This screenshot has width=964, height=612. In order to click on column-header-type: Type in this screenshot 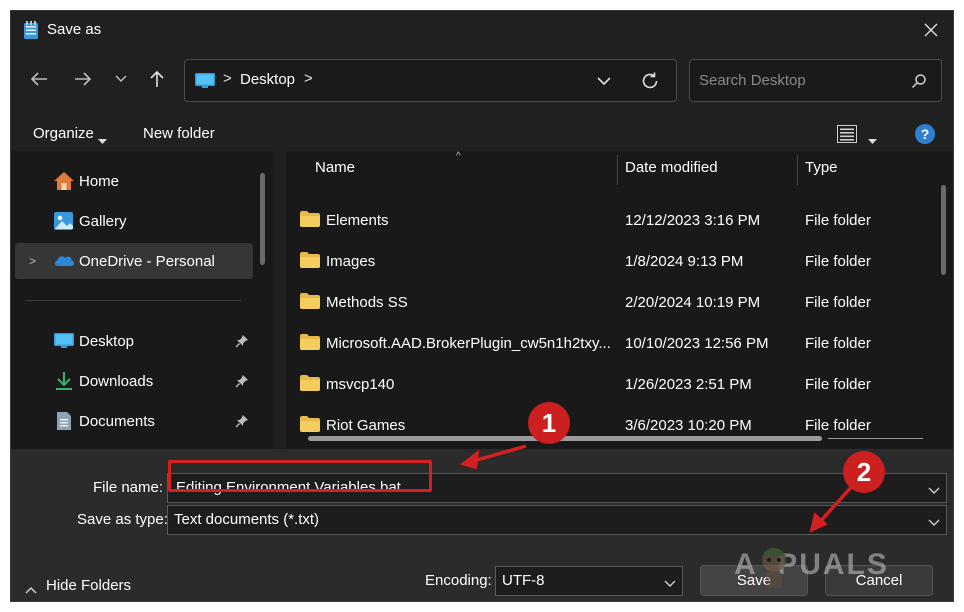, I will do `click(821, 167)`.